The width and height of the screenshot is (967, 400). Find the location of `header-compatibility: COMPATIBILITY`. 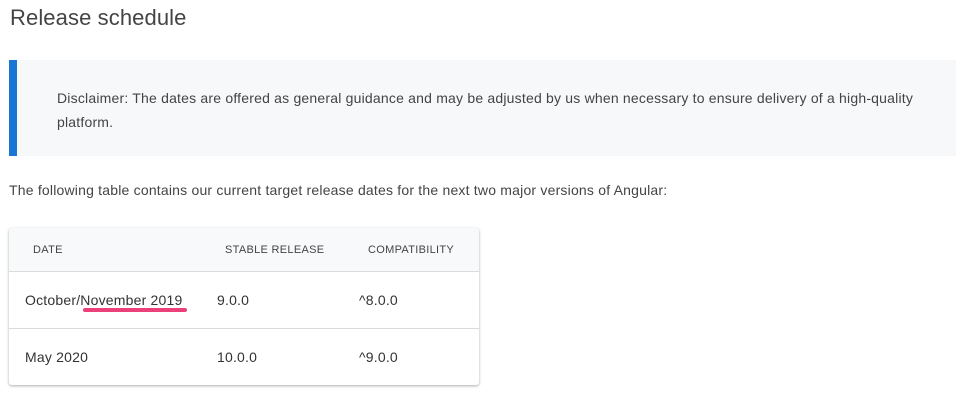

header-compatibility: COMPATIBILITY is located at coordinates (411, 250).